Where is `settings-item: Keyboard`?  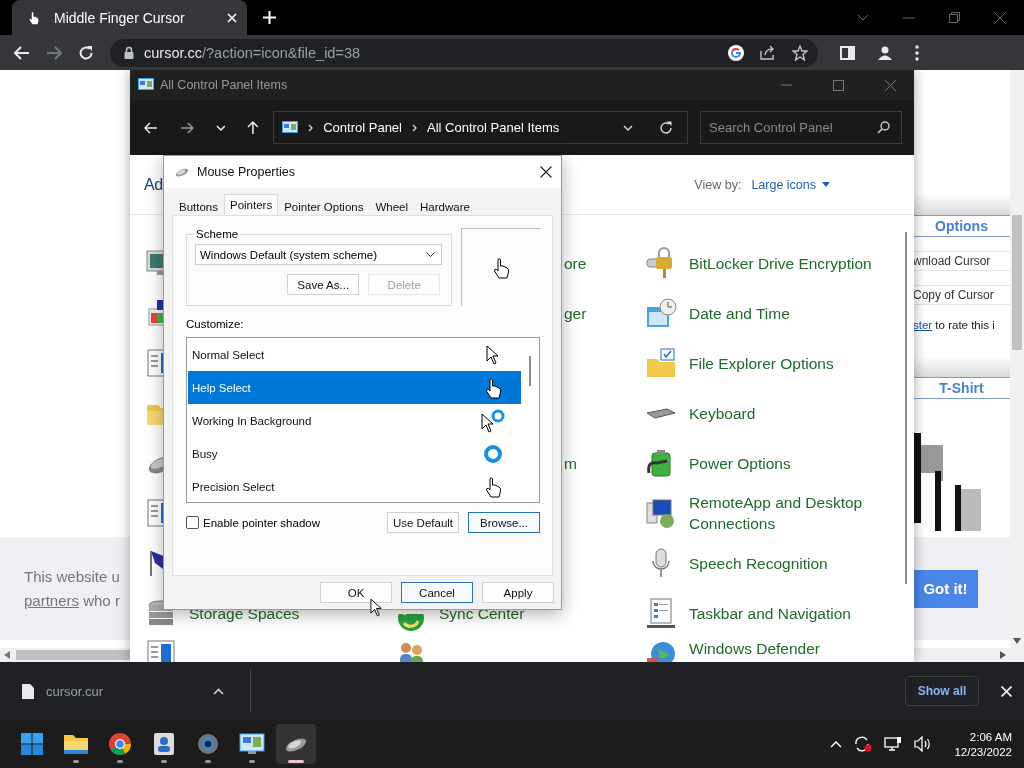 settings-item: Keyboard is located at coordinates (722, 413).